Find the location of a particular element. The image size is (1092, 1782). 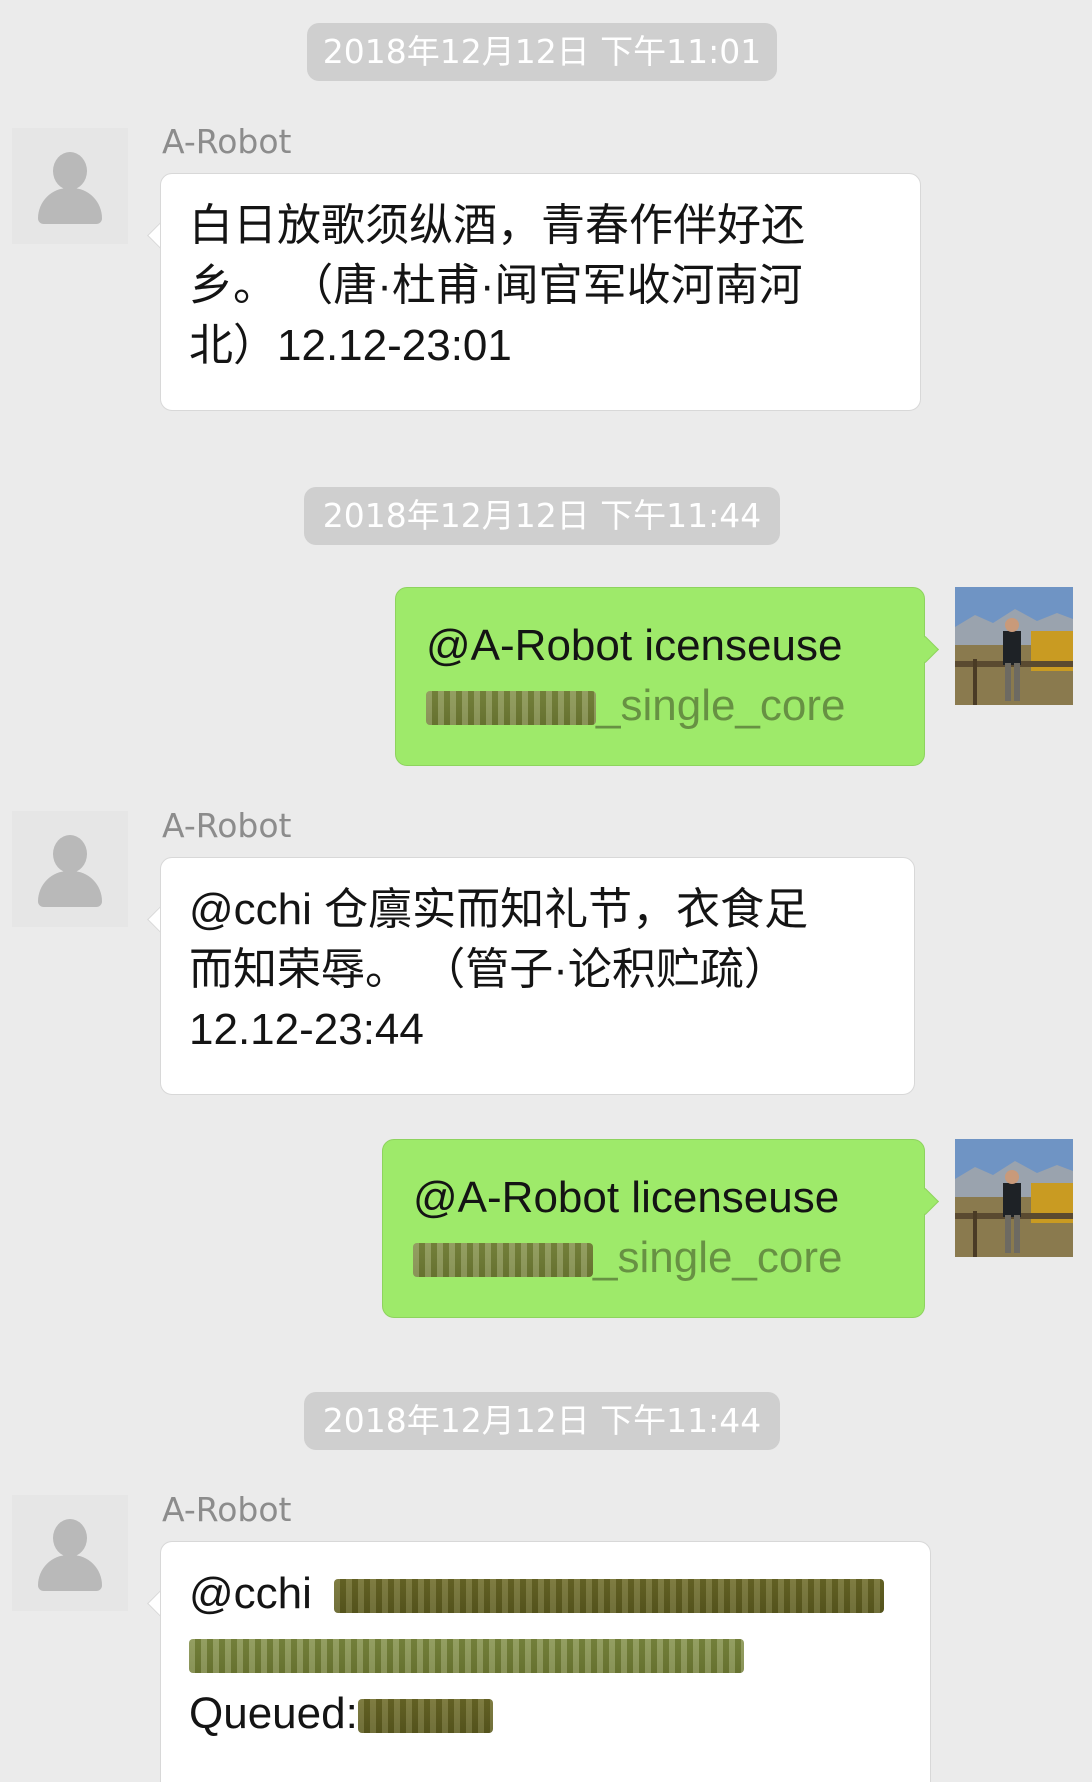

message-bubble-5: @cchi Queued: is located at coordinates (545, 1661).